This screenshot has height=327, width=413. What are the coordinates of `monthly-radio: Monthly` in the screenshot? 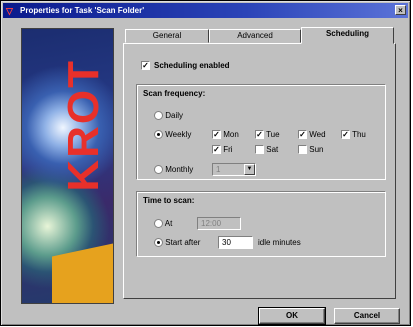 It's located at (173, 170).